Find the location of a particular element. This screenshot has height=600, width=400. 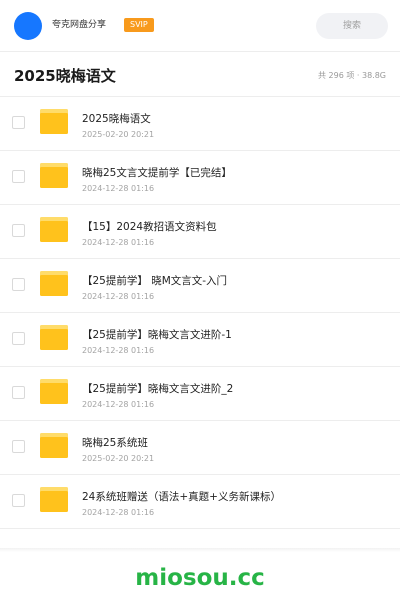

list-item: 【25提前学】 晓M文言文-入门 2024-12-28 01:16 is located at coordinates (200, 286).